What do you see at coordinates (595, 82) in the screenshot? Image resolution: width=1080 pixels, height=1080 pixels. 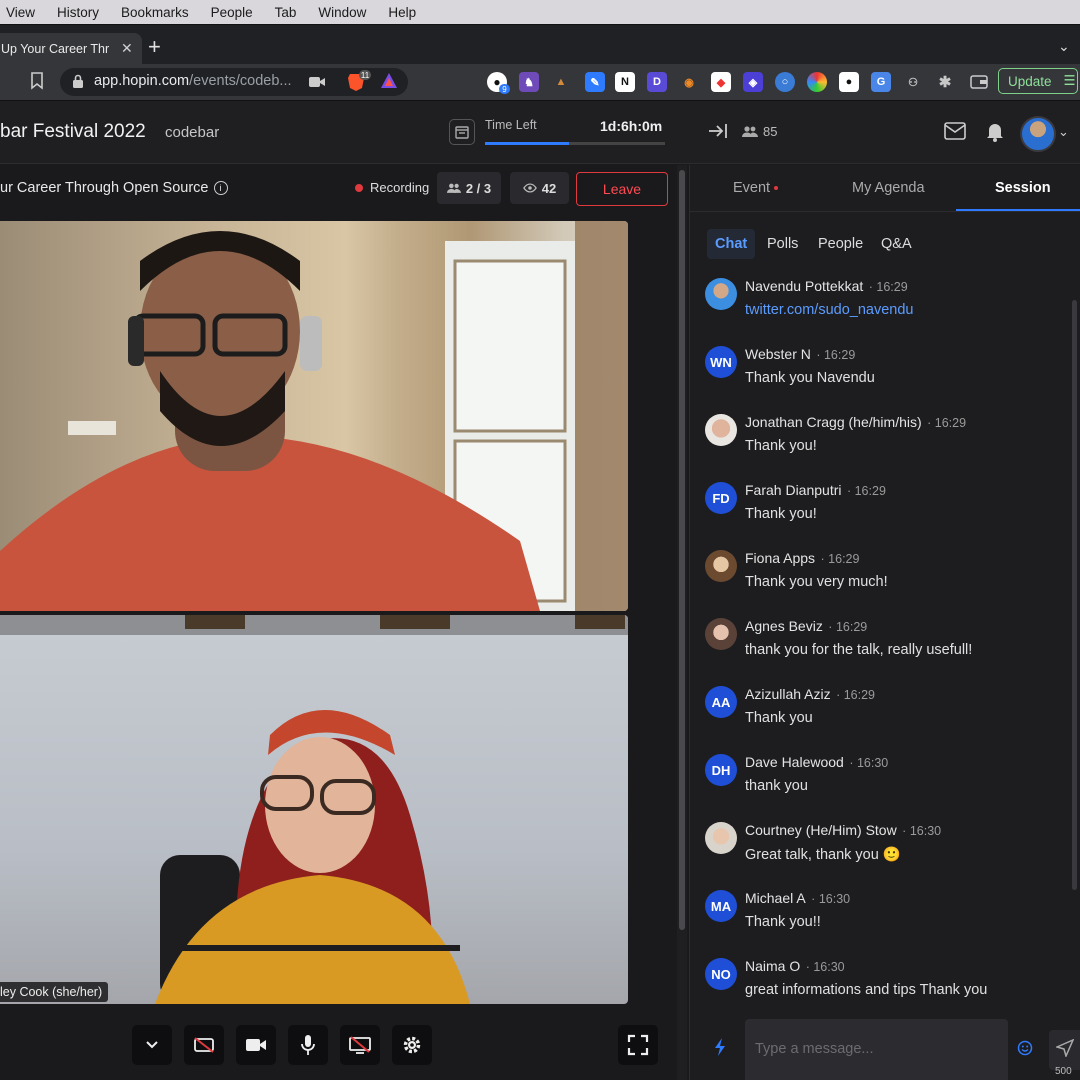 I see `pen-extension-icon: ✎` at bounding box center [595, 82].